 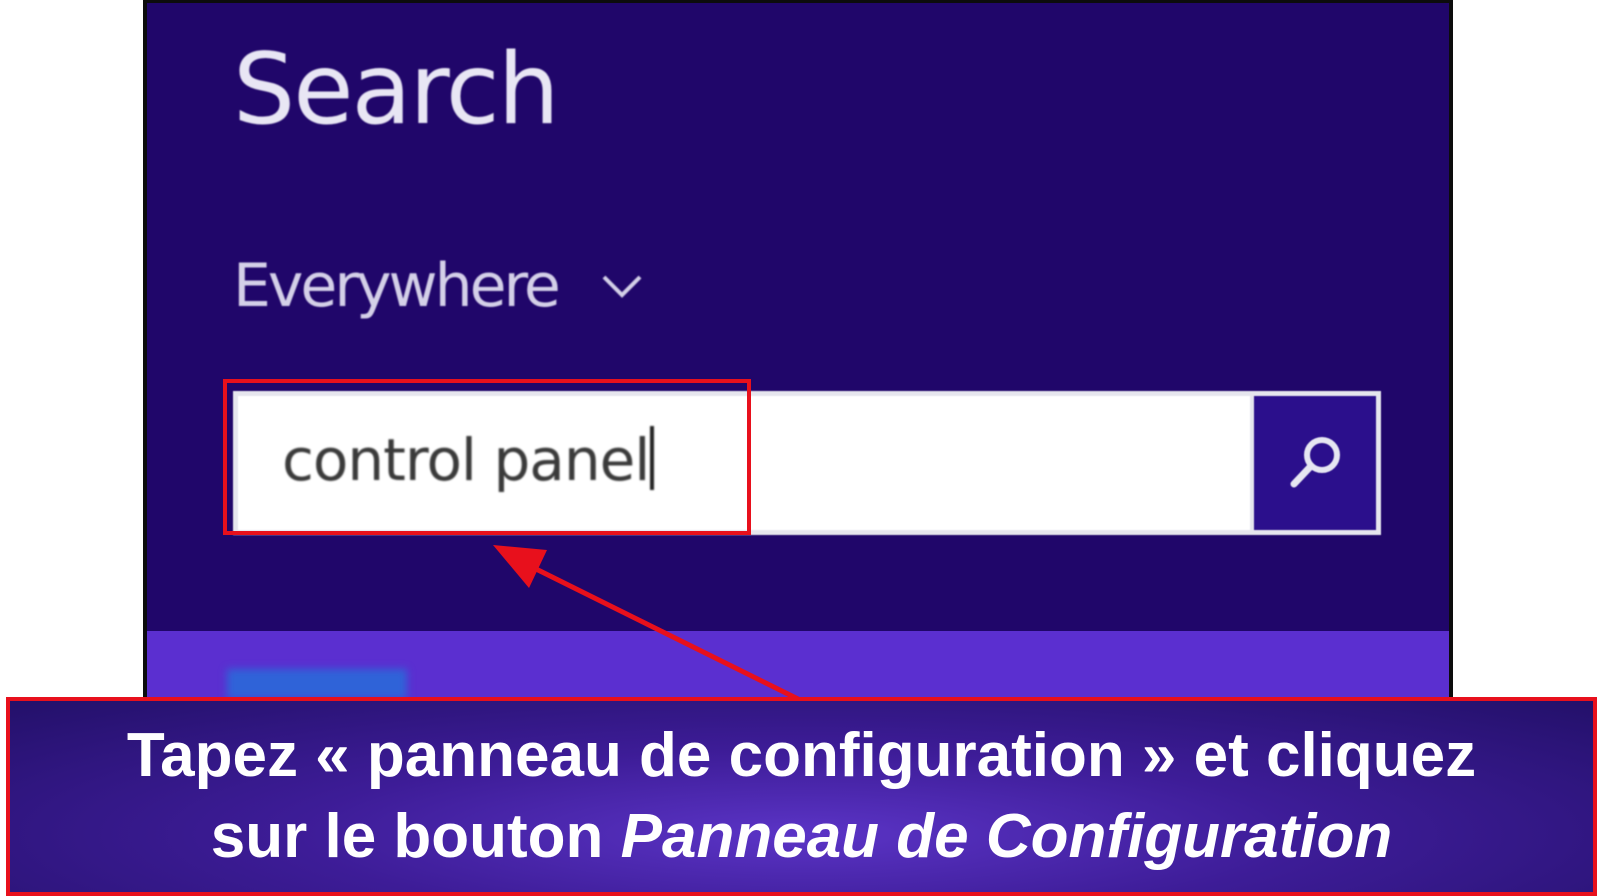 What do you see at coordinates (415, 836) in the screenshot?
I see `caption-line-2-text: sur le bouton` at bounding box center [415, 836].